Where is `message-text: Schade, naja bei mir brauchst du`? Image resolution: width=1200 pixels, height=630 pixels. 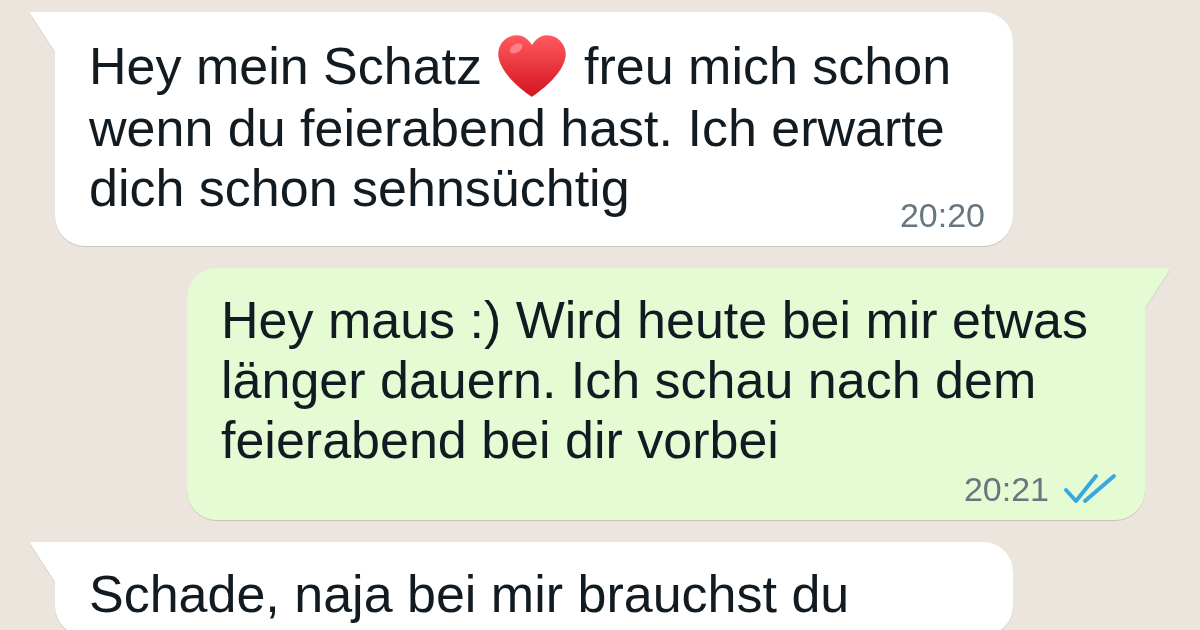
message-text: Schade, naja bei mir brauchst du is located at coordinates (469, 594).